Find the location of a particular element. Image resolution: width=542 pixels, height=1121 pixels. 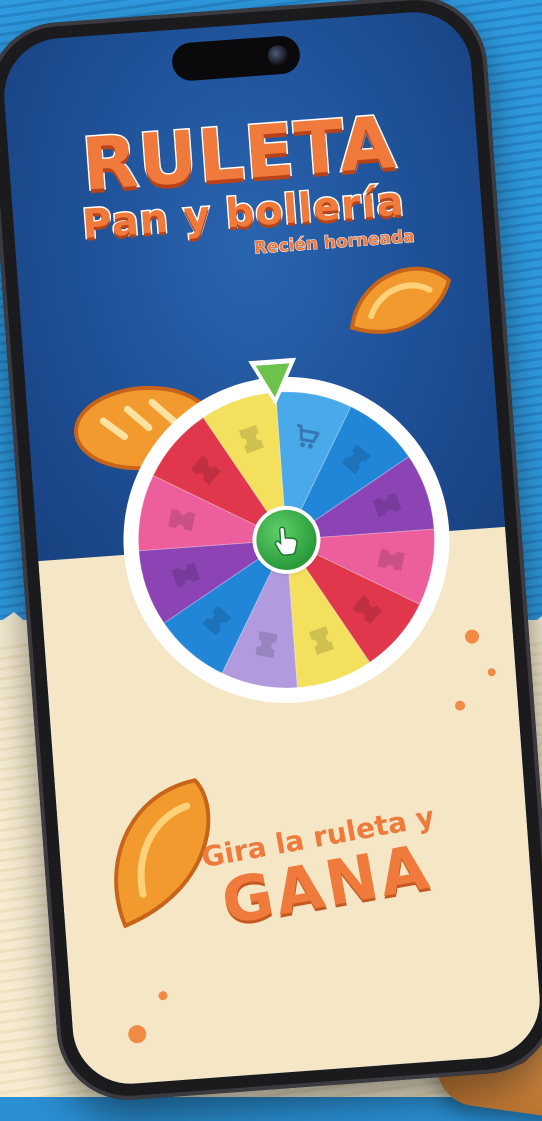

camera-lens is located at coordinates (278, 55).